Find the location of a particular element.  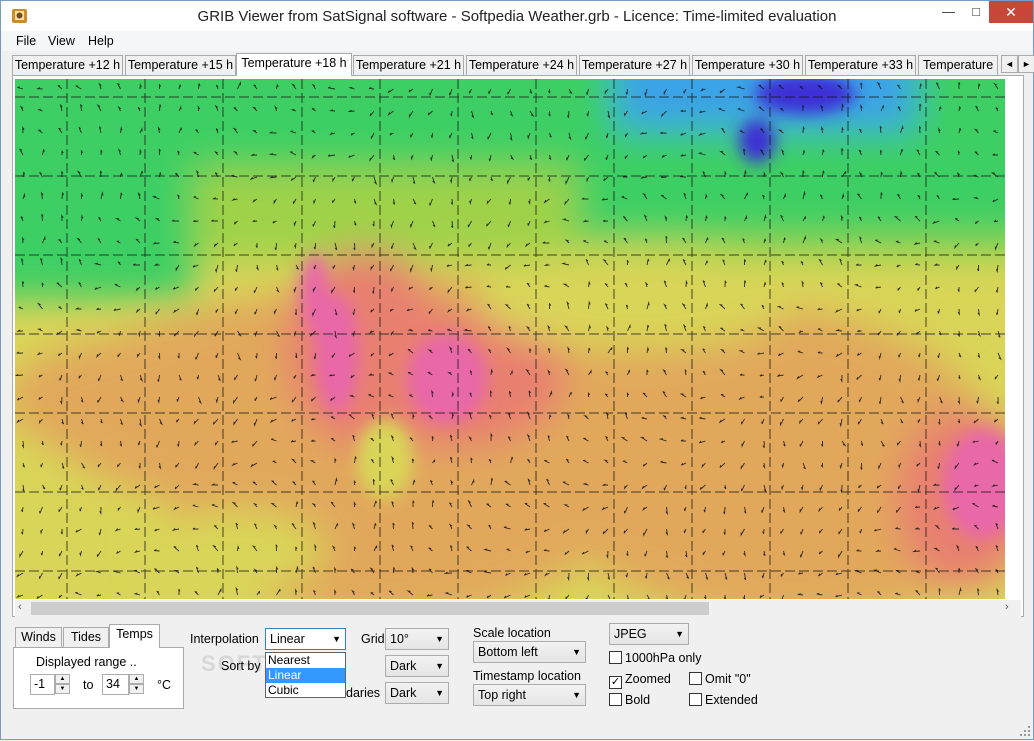

tab-scroll-buttons: ◄ ► is located at coordinates (1017, 64).